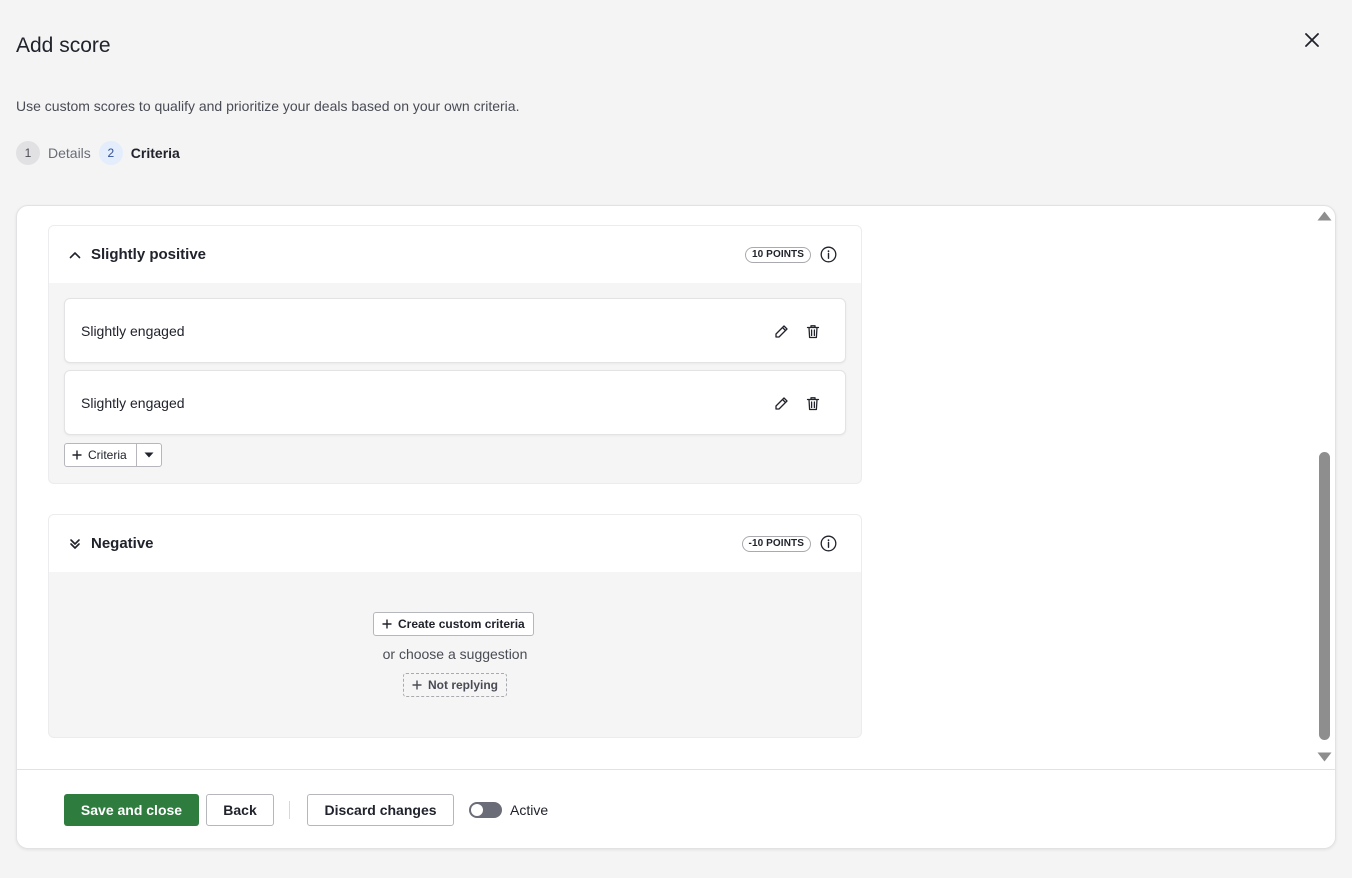 The image size is (1352, 878). Describe the element at coordinates (455, 254) in the screenshot. I see `group-header: Slightly positive 10 POINTS` at that location.